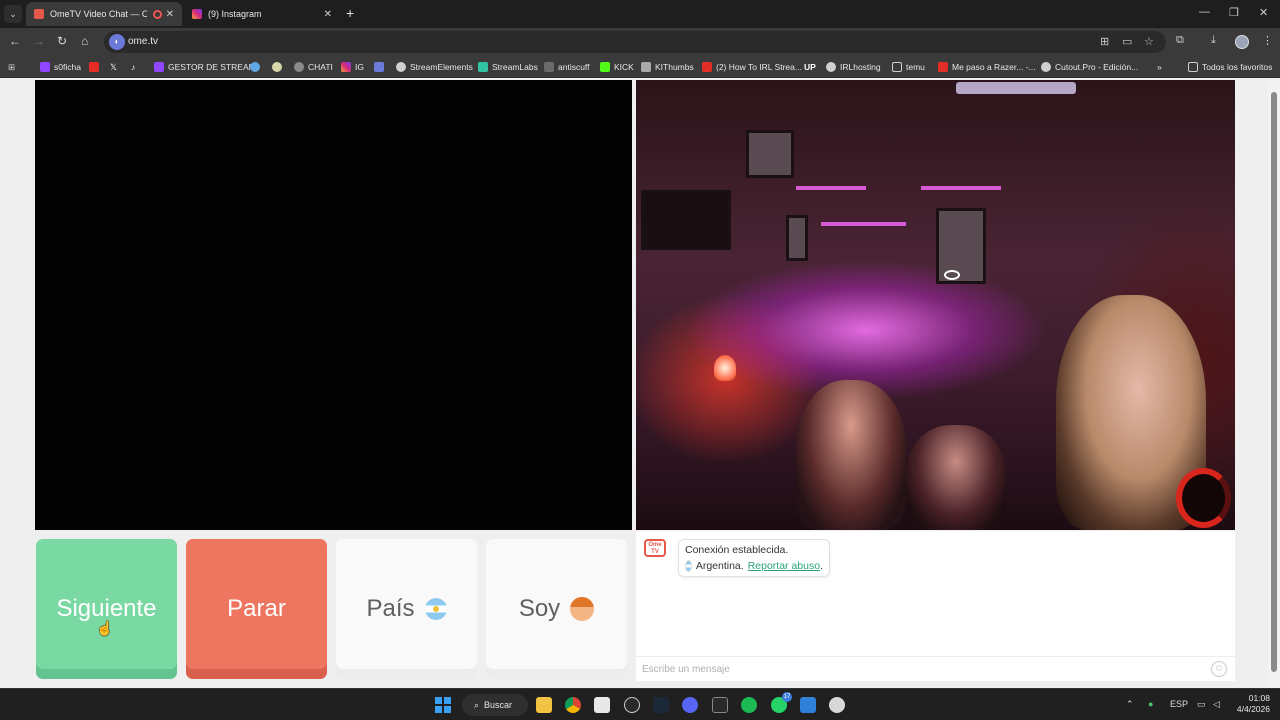 This screenshot has width=1280, height=720. I want to click on tab-search-icon: ⌄, so click(13, 14).